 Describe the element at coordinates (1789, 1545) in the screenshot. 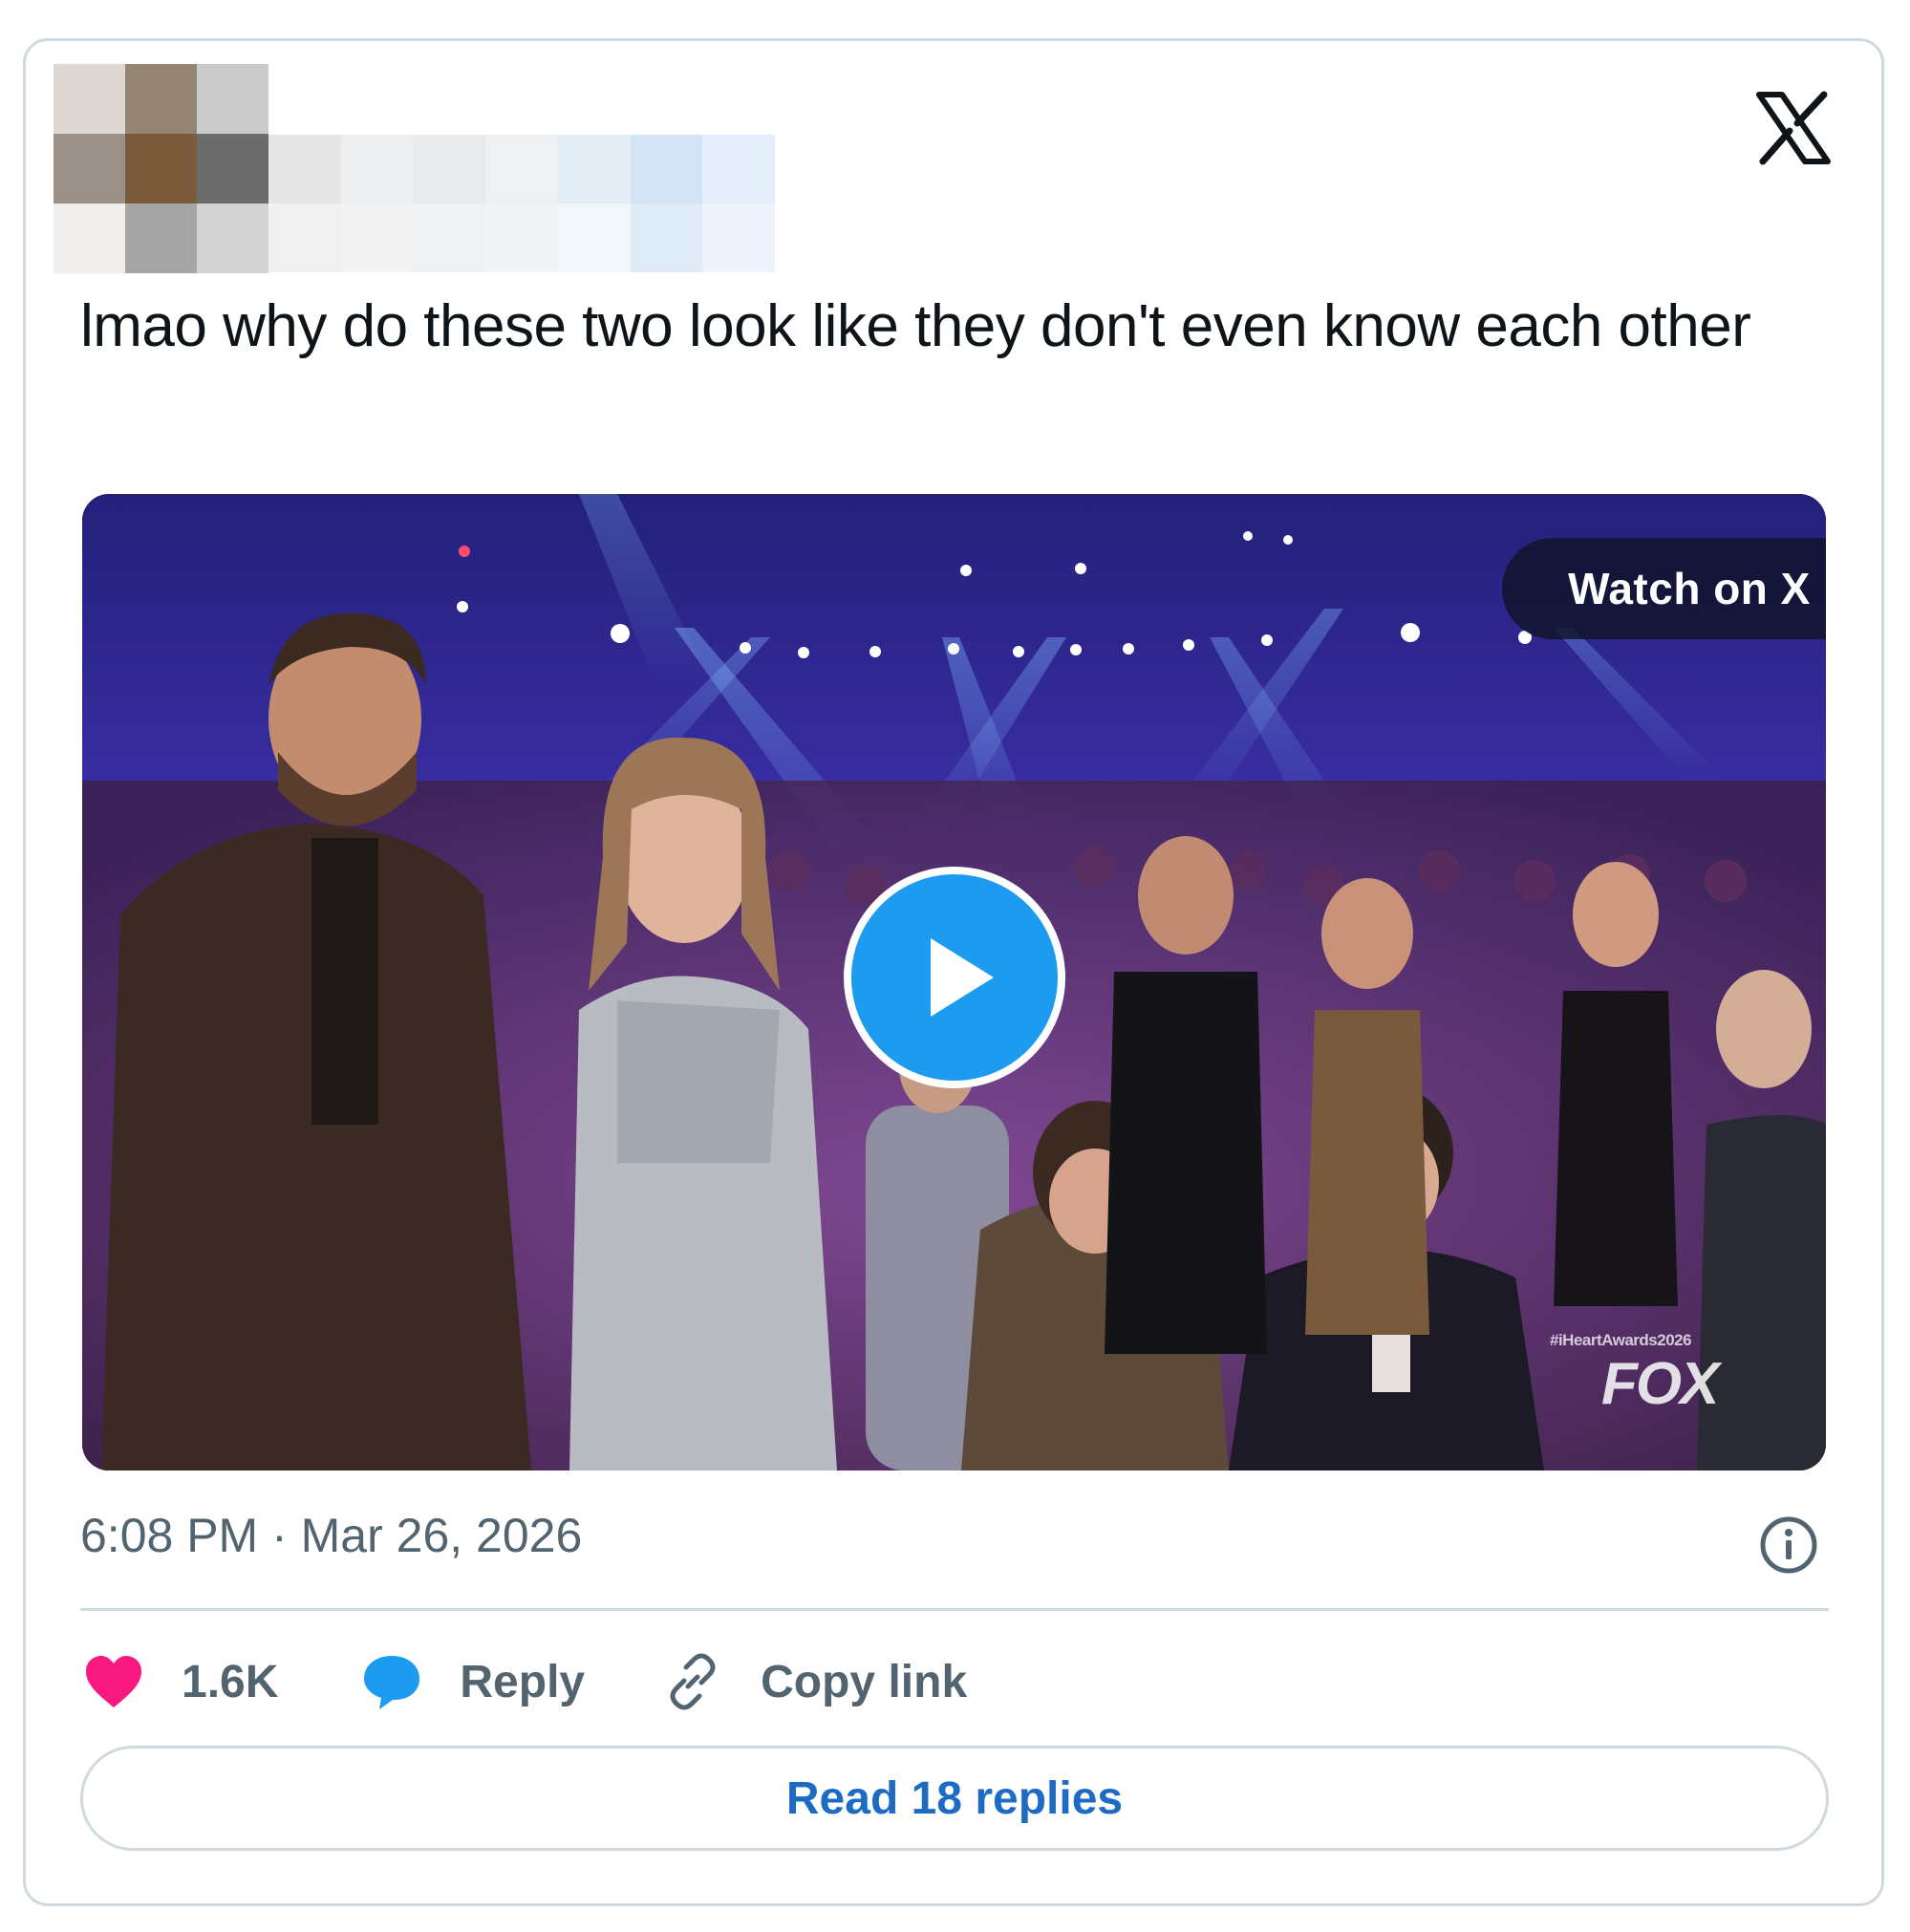

I see `info-icon` at that location.